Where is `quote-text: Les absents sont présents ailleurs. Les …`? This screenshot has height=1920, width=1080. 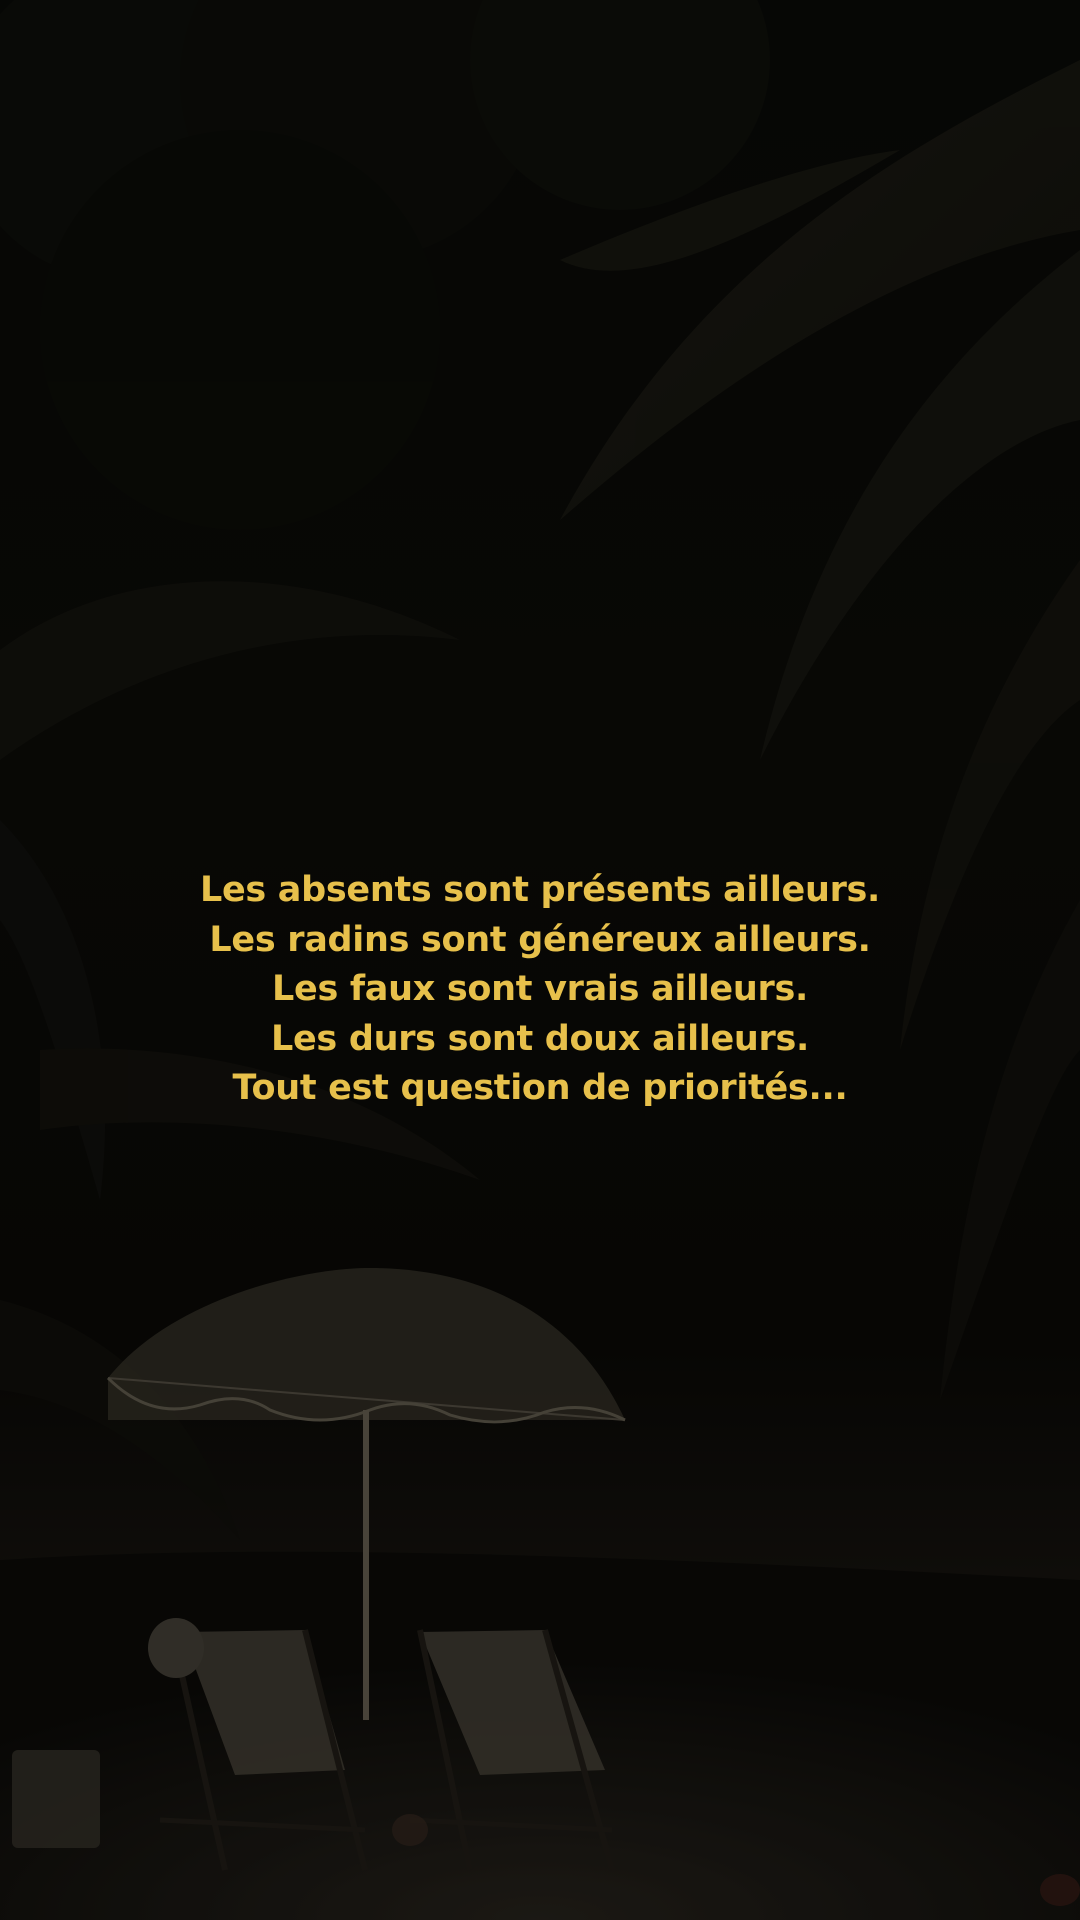
quote-text: Les absents sont présents ailleurs. Les … is located at coordinates (540, 990).